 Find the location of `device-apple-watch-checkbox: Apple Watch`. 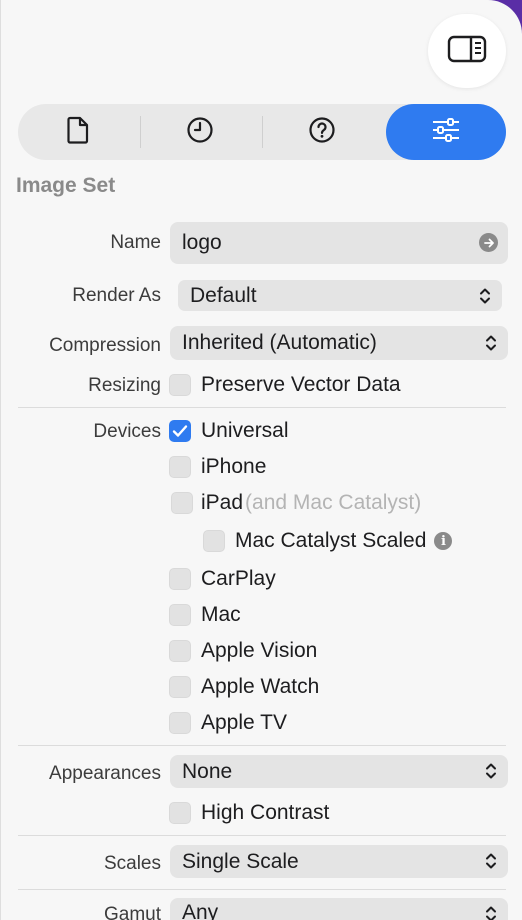

device-apple-watch-checkbox: Apple Watch is located at coordinates (244, 687).